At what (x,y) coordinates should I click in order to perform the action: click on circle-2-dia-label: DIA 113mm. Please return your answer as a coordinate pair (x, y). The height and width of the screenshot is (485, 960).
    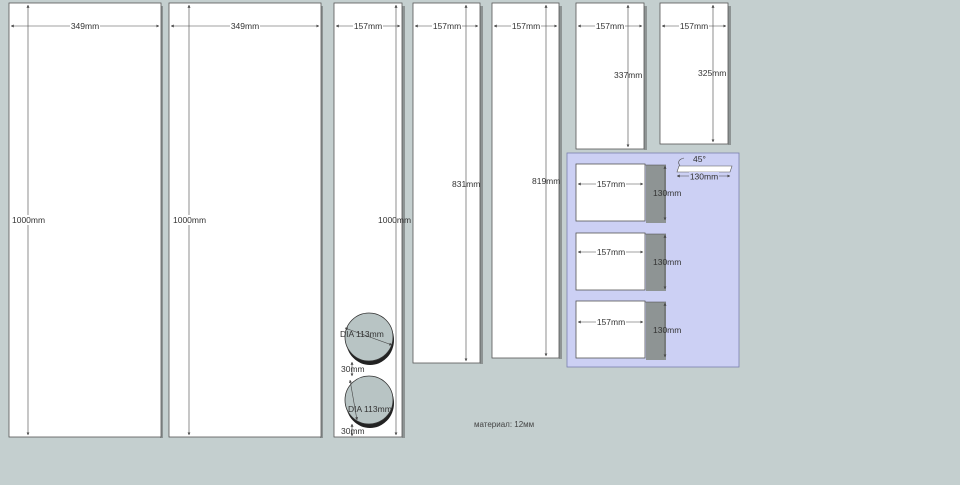
    Looking at the image, I should click on (370, 409).